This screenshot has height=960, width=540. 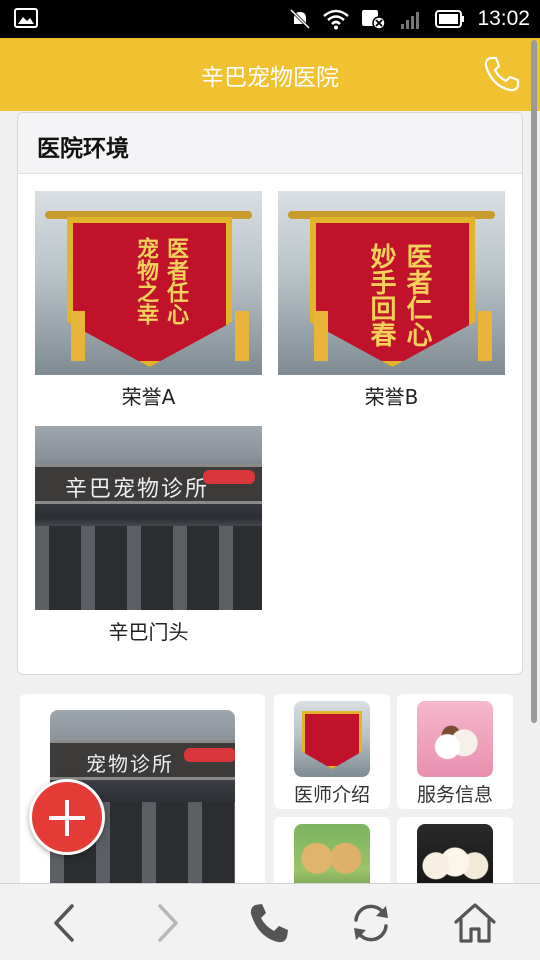 I want to click on pennant-line: 妙手回春, so click(x=381, y=295).